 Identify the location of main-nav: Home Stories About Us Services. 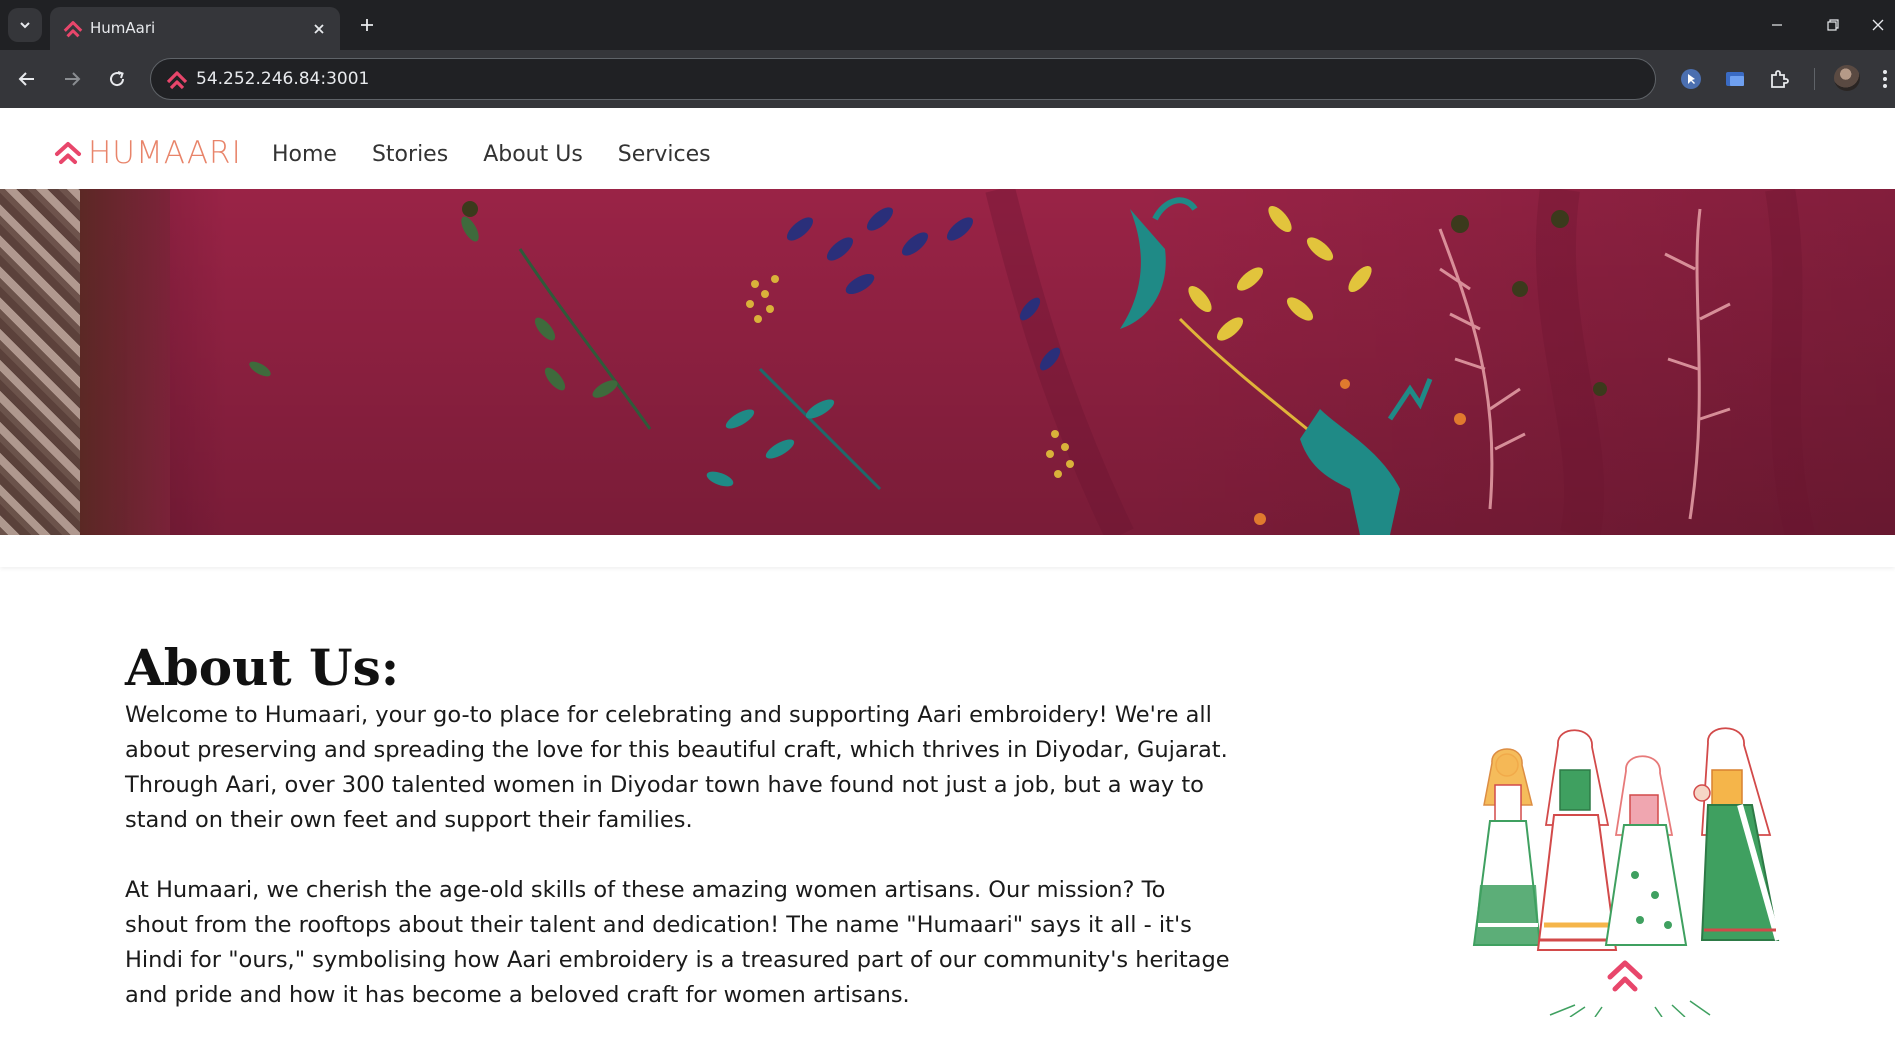
(509, 154).